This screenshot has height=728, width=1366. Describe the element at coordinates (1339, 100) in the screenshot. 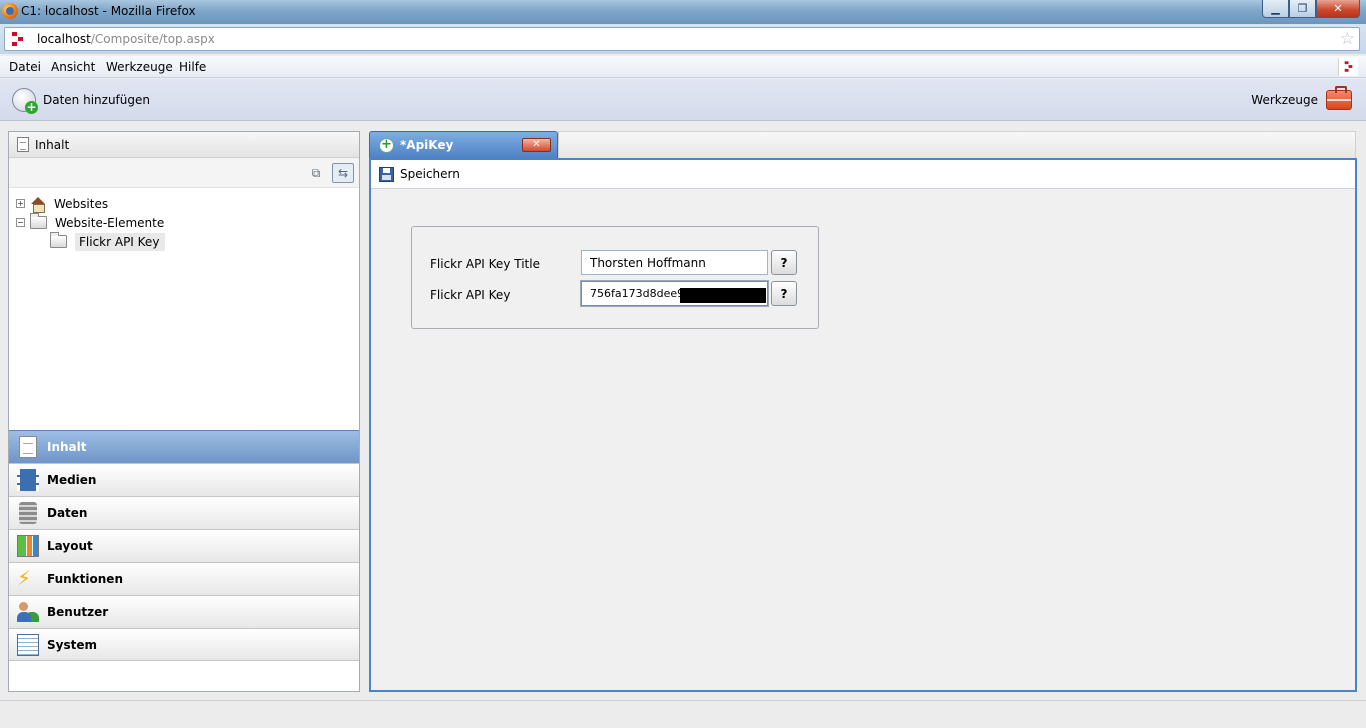

I see `toolbox-icon` at that location.